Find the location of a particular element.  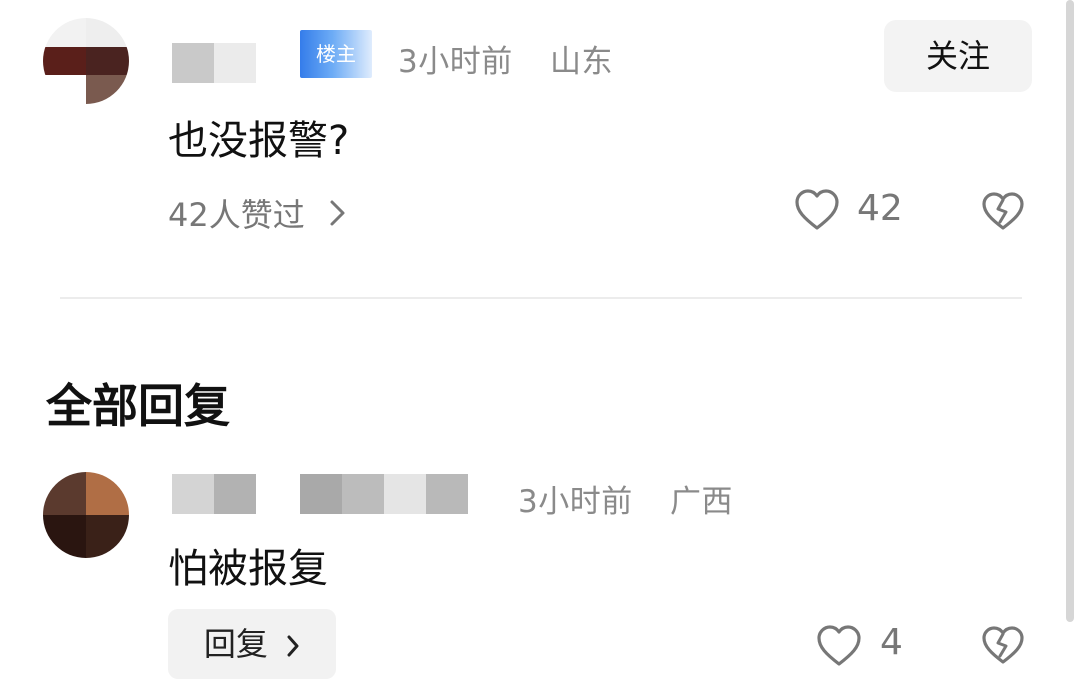

reply-location: 广西 is located at coordinates (701, 502).